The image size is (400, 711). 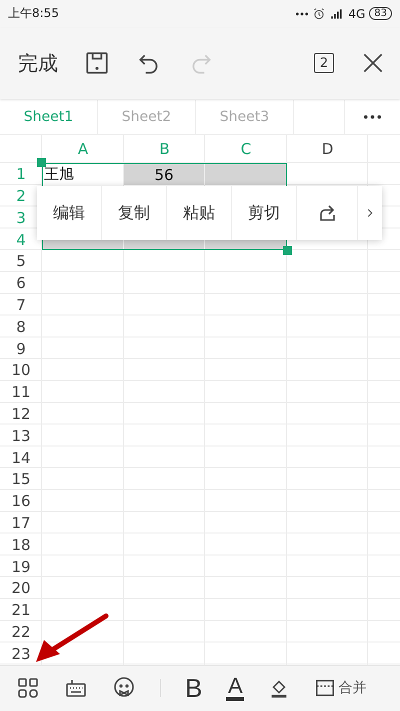 What do you see at coordinates (21, 261) in the screenshot?
I see `row-number: 5` at bounding box center [21, 261].